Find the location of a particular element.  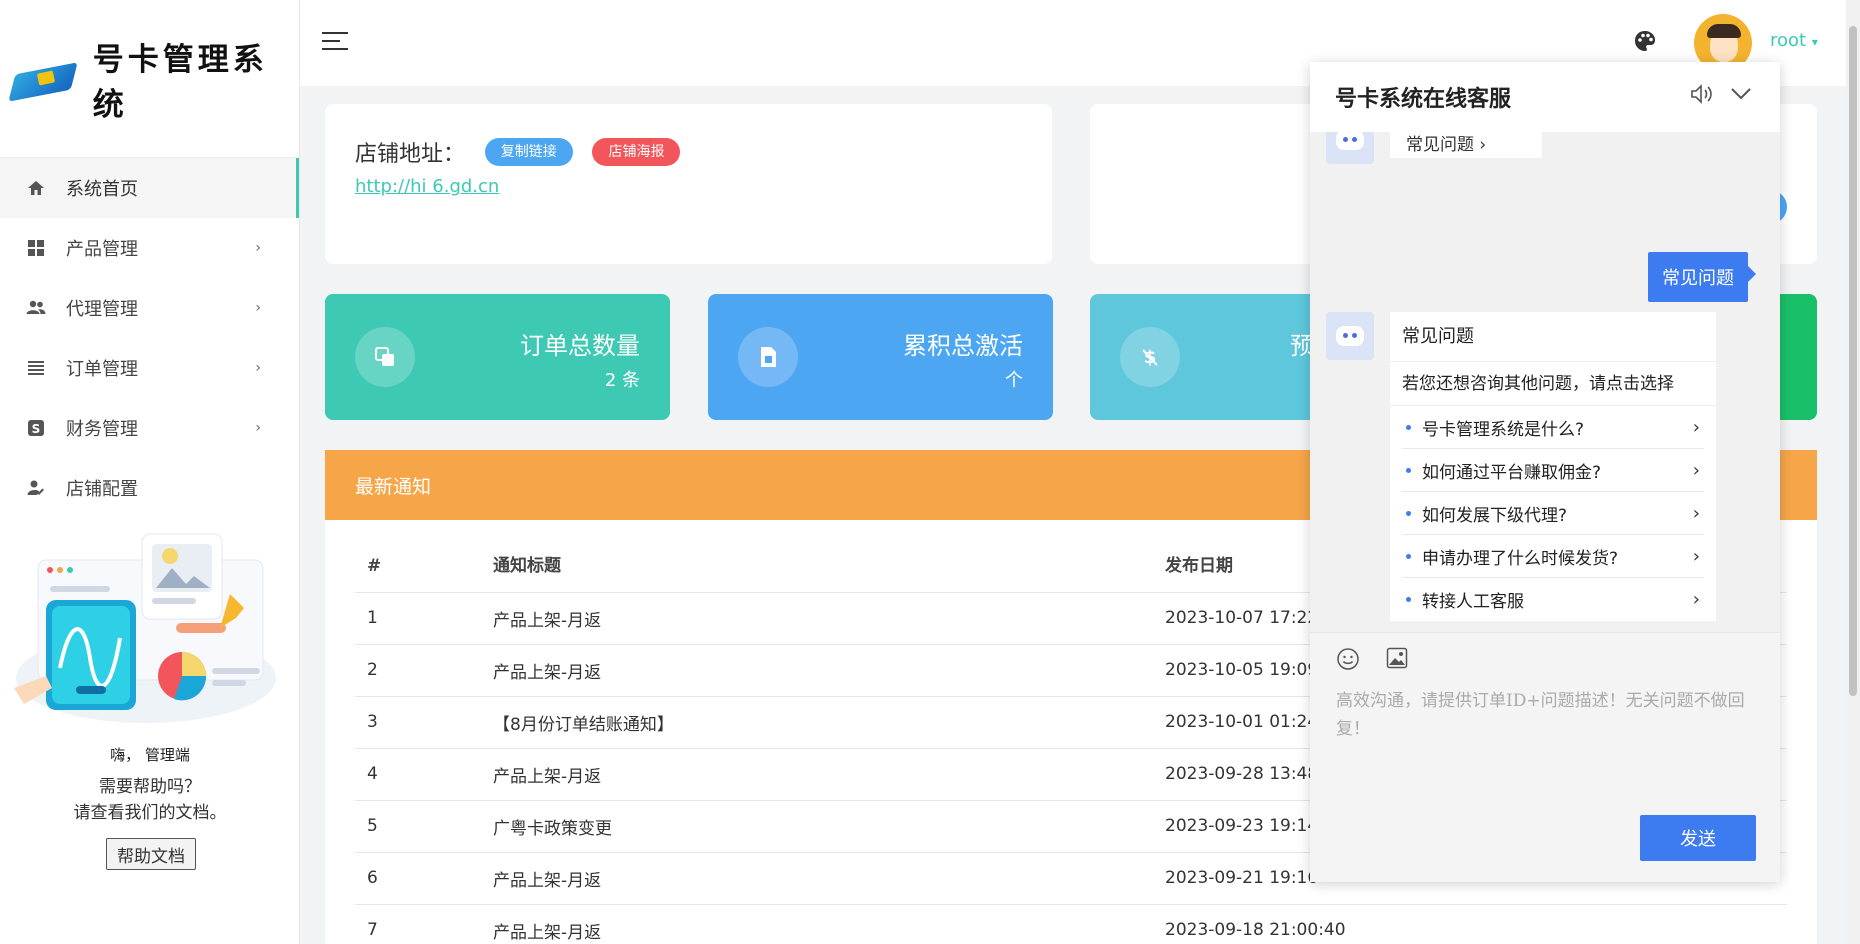

caret-down-icon: ▾ is located at coordinates (1814, 42).